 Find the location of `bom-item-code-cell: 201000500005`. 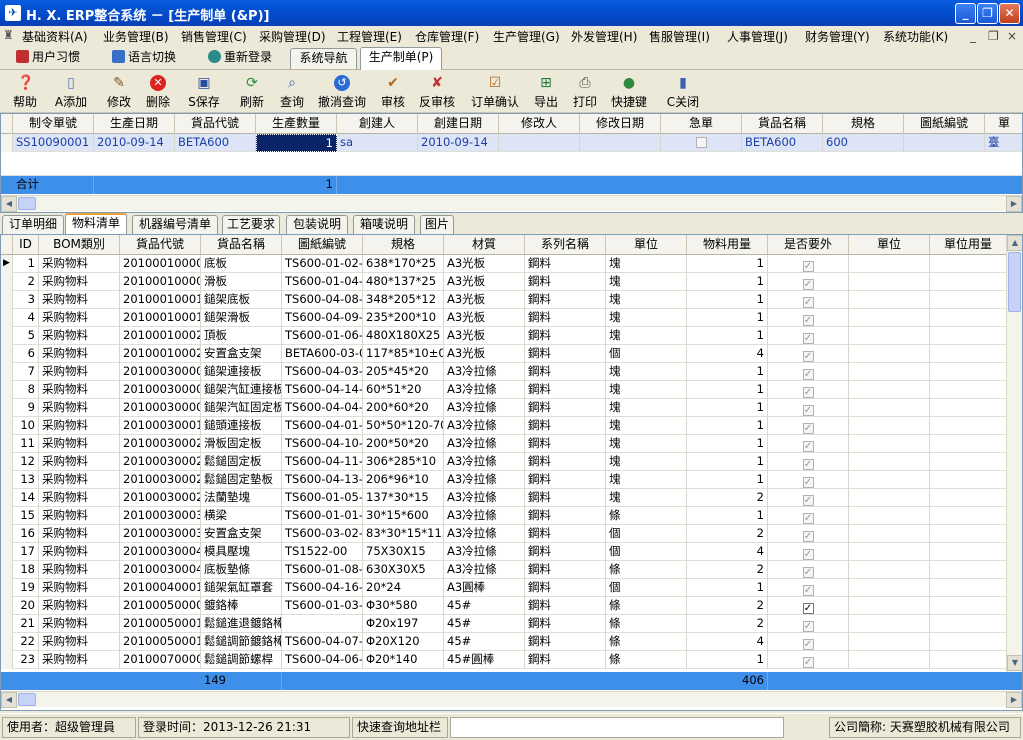

bom-item-code-cell: 201000500005 is located at coordinates (160, 606).